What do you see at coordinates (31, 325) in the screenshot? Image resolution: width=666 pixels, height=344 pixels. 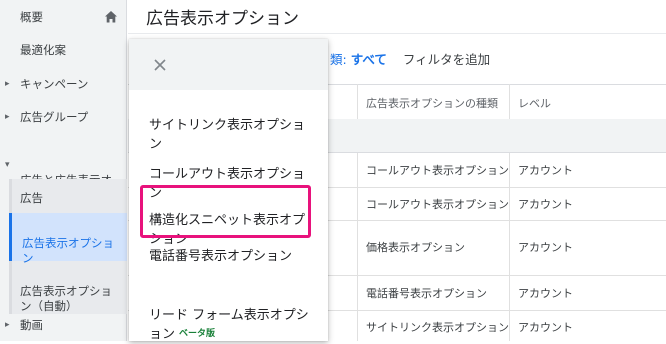 I see `sidebar-item-label: 動画` at bounding box center [31, 325].